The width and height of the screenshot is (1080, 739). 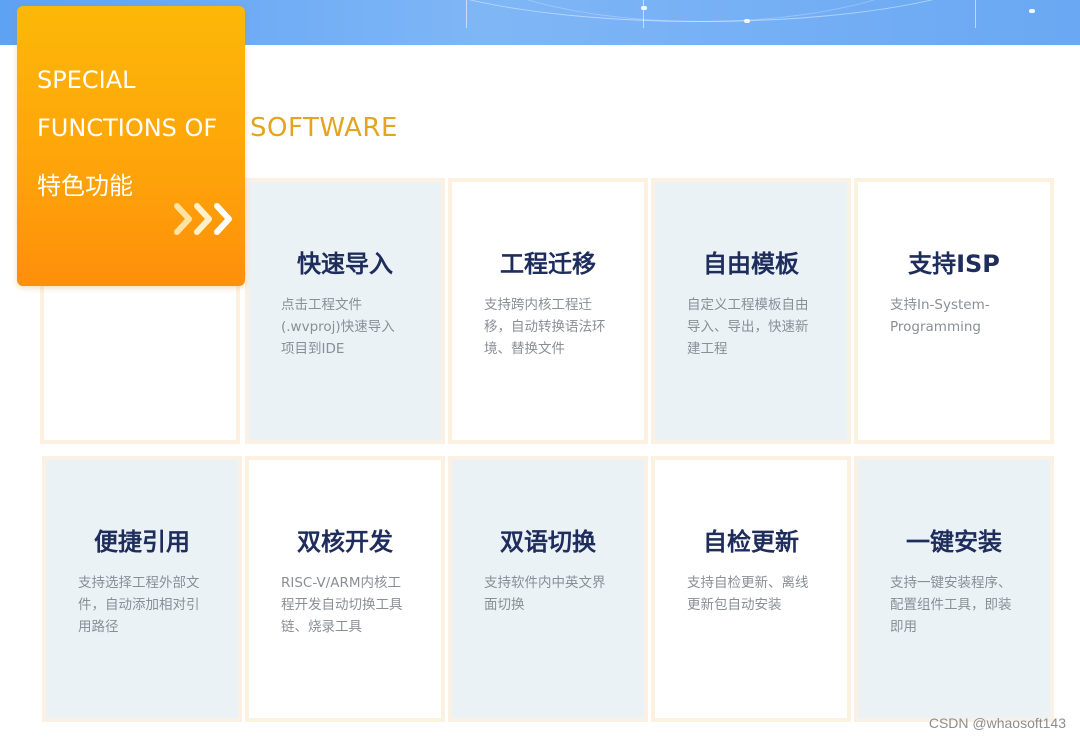 I want to click on feature-desc: 自定义工程模板自由导入、导出，快速新建工程, so click(x=748, y=327).